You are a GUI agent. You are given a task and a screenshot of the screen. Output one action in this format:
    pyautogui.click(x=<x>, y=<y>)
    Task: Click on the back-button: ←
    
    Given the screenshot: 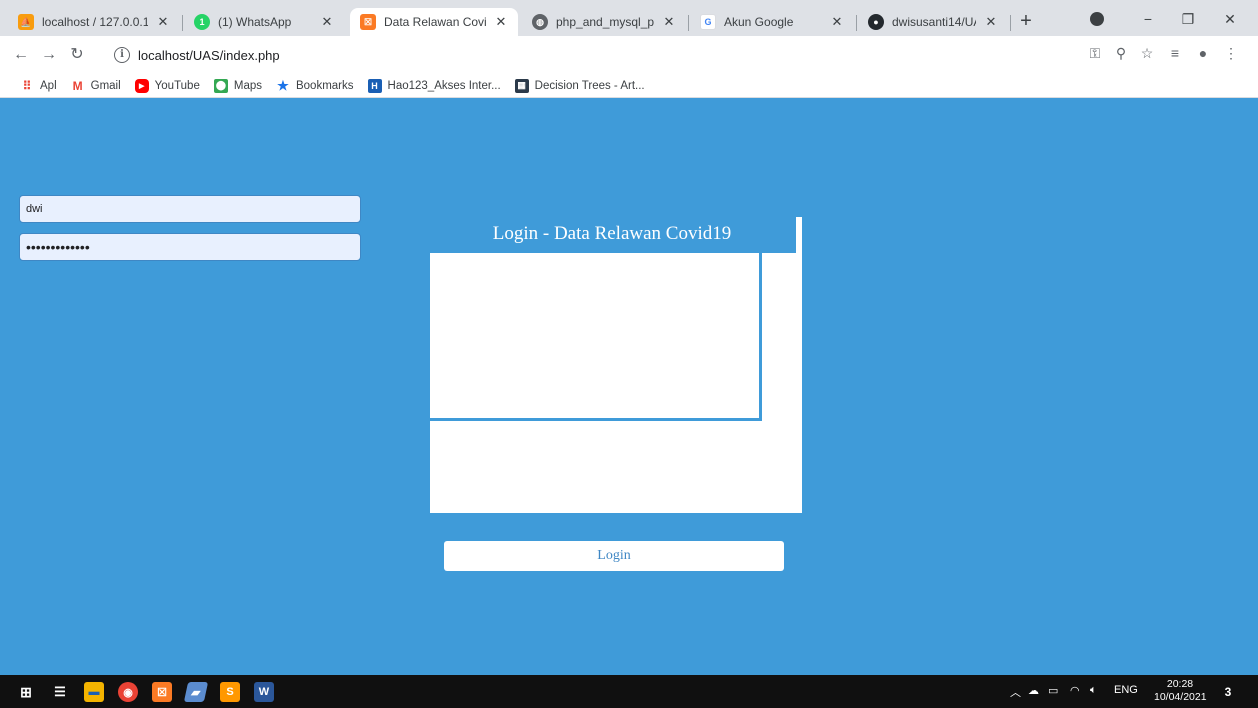 What is the action you would take?
    pyautogui.click(x=21, y=55)
    